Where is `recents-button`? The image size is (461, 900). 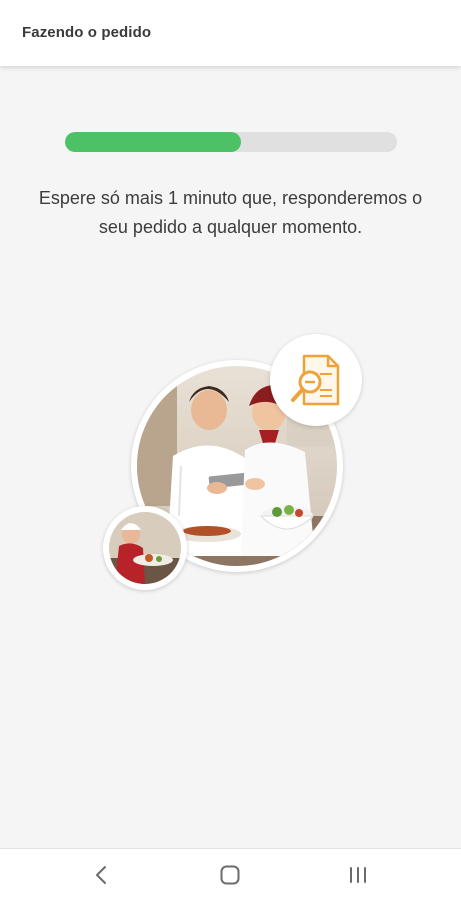
recents-button is located at coordinates (358, 875).